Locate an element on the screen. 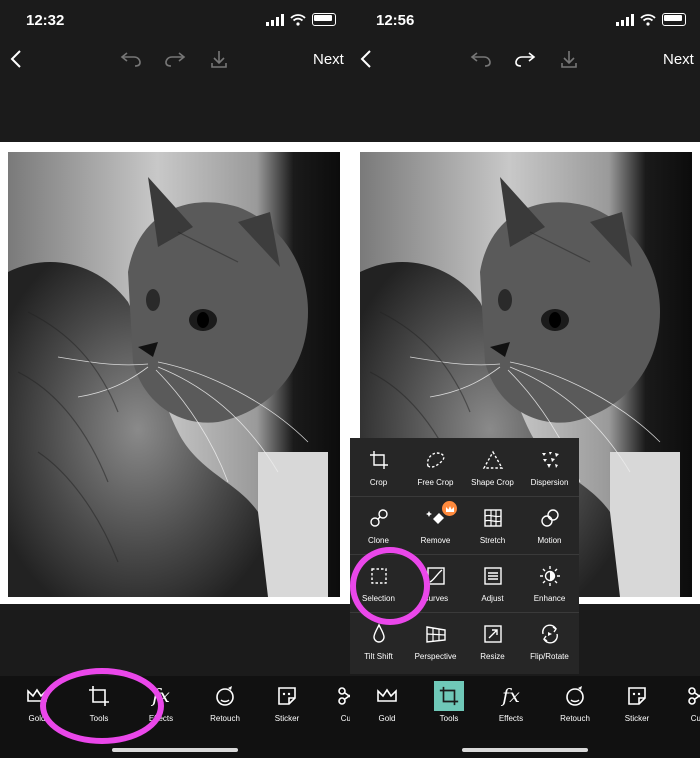 The width and height of the screenshot is (700, 758). tool-shape-crop: Shape Crop is located at coordinates (492, 467).